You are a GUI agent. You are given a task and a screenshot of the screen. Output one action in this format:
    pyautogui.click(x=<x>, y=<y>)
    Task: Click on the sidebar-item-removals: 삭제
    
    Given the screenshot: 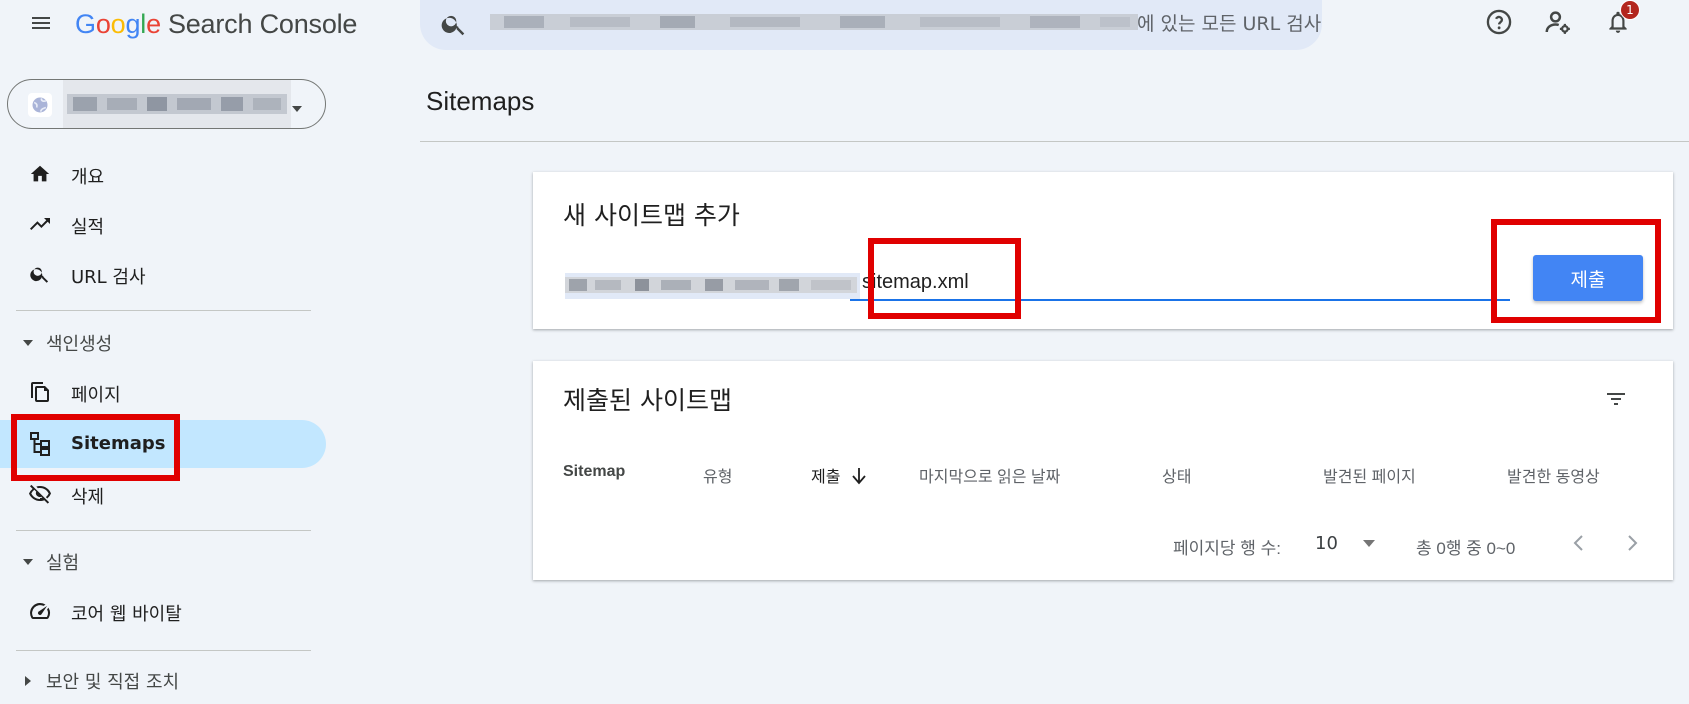 What is the action you would take?
    pyautogui.click(x=171, y=494)
    